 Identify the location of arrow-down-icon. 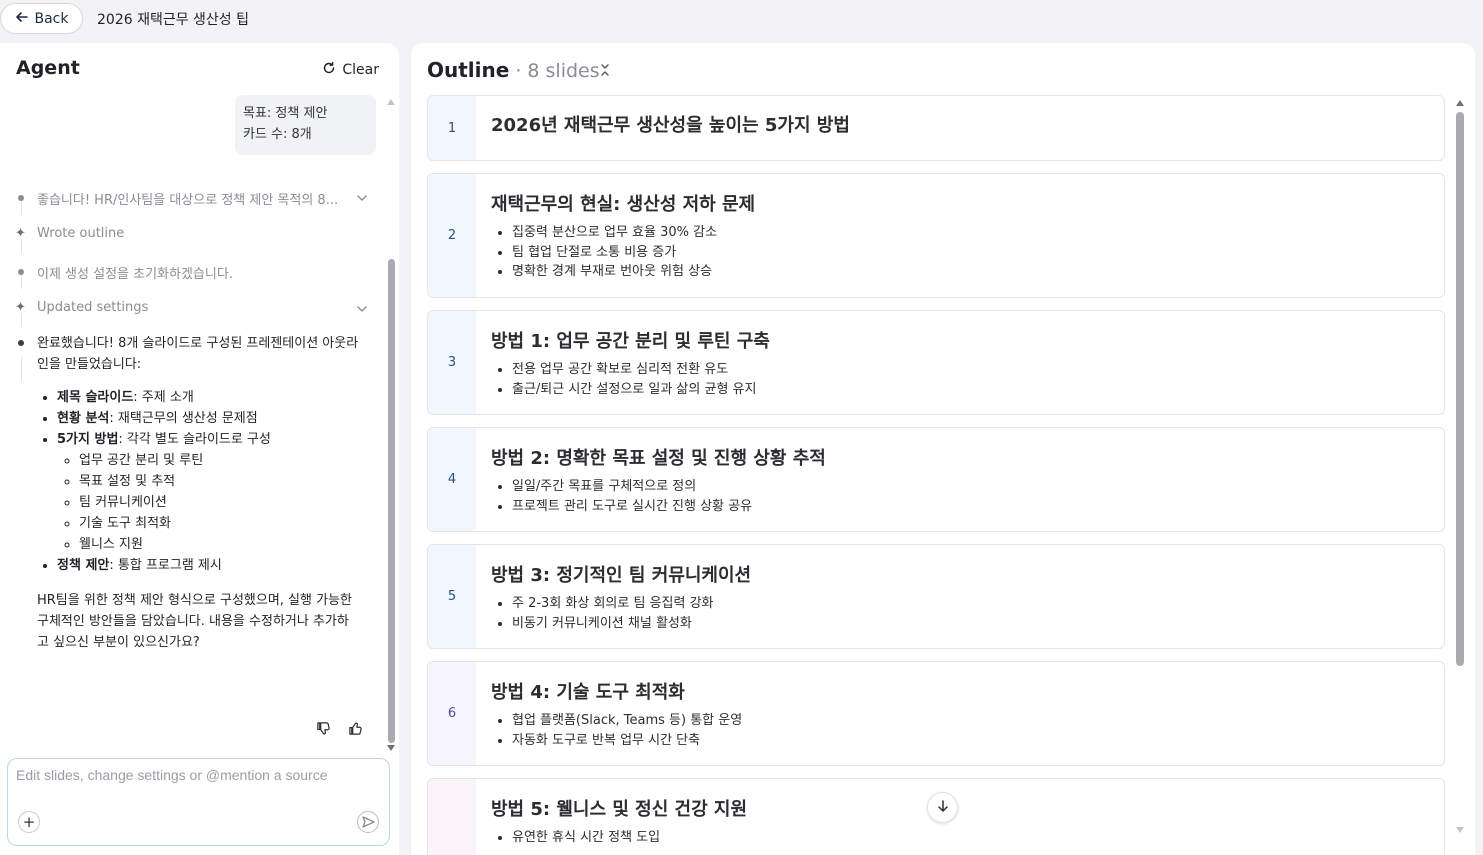
(943, 807).